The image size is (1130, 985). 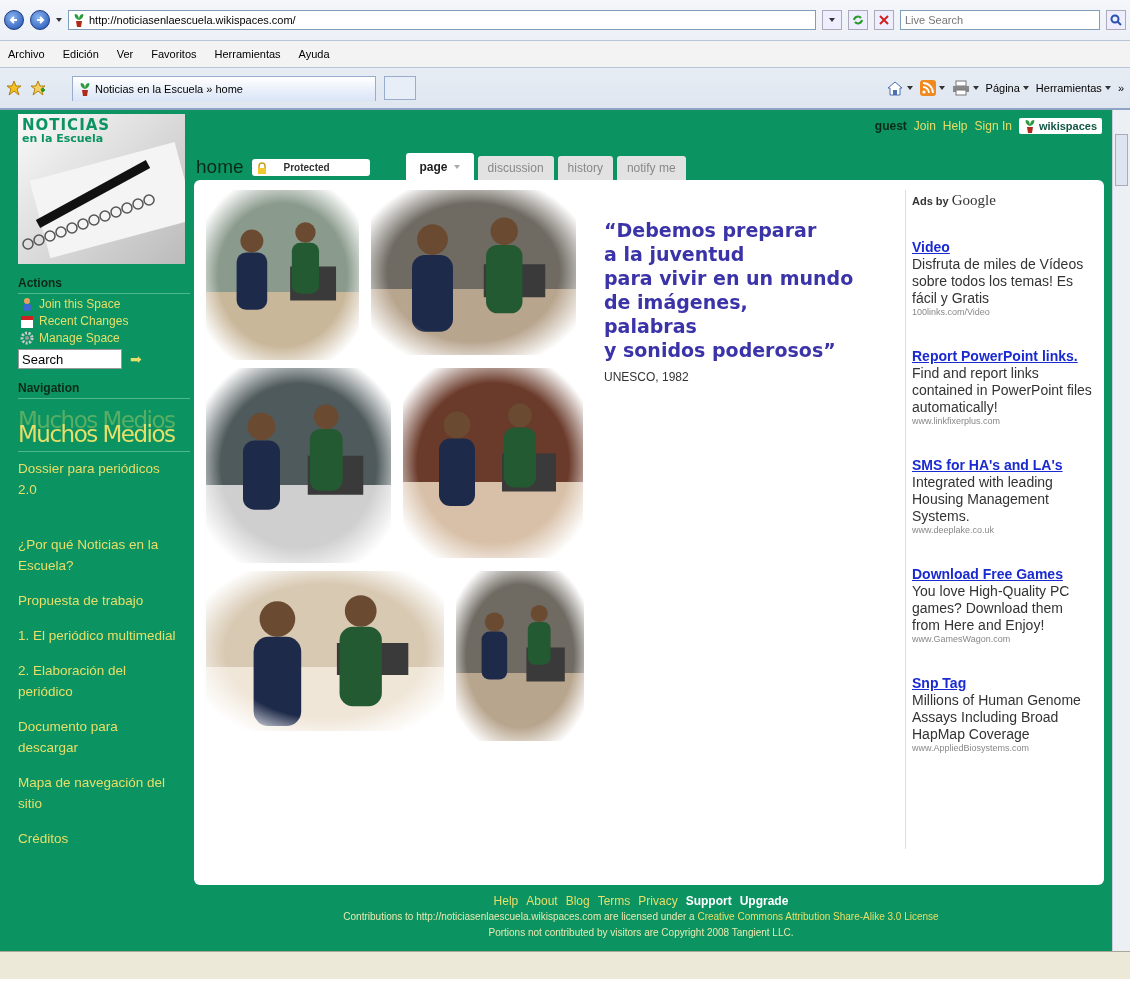 What do you see at coordinates (954, 530) in the screenshot?
I see `ad-url: www.deeplake.co.uk` at bounding box center [954, 530].